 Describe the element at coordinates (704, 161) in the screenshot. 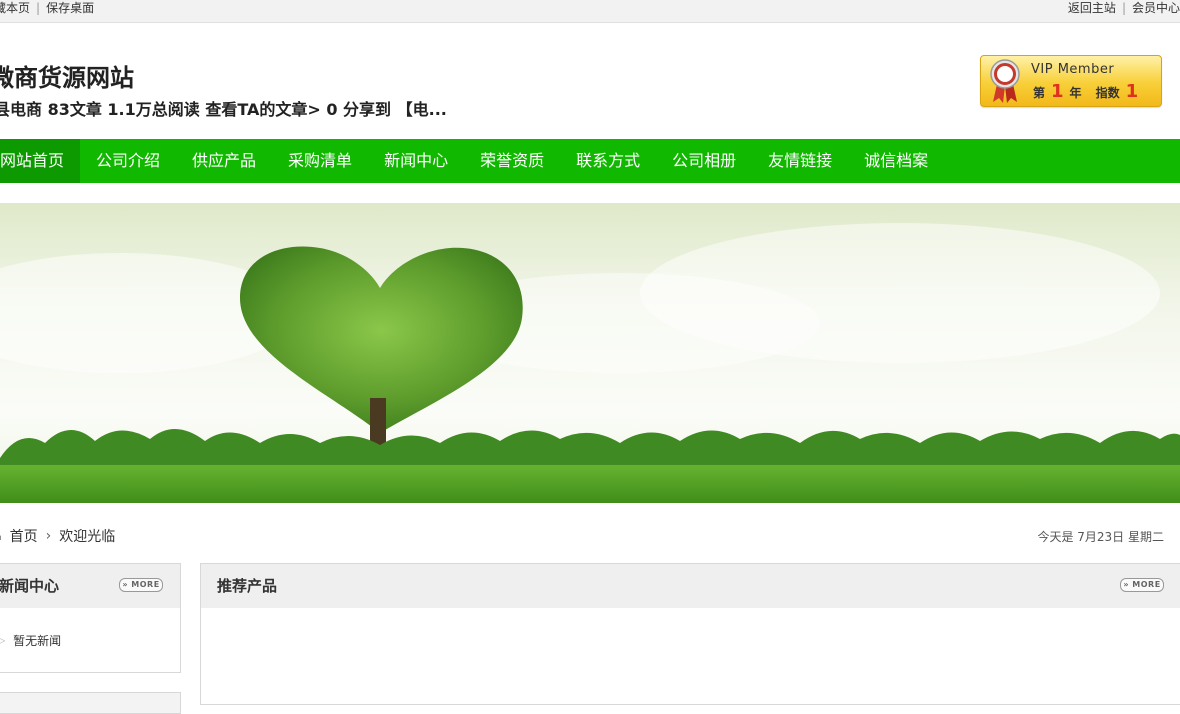

I see `nav-item-album: 公司相册` at that location.